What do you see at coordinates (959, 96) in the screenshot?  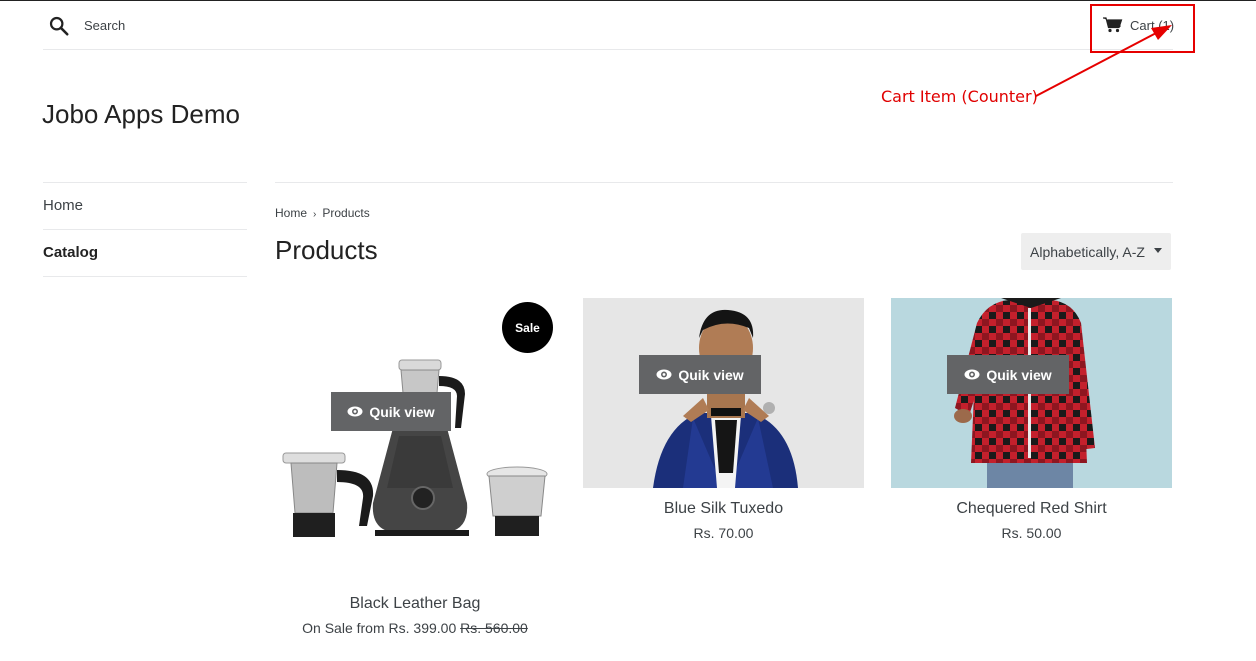 I see `annotation-label: Cart Item (Counter)` at bounding box center [959, 96].